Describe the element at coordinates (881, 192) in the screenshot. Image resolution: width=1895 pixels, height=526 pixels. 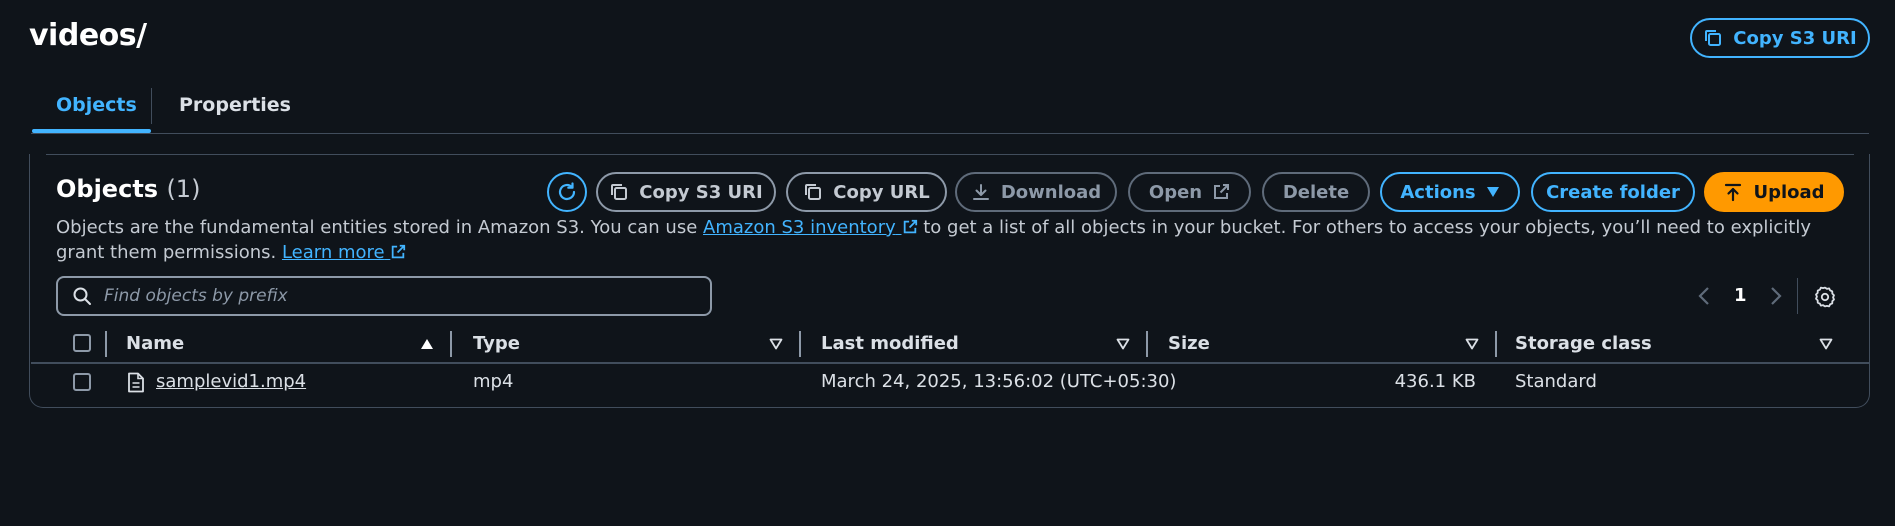
I see `copy-url-label: Copy URL` at that location.